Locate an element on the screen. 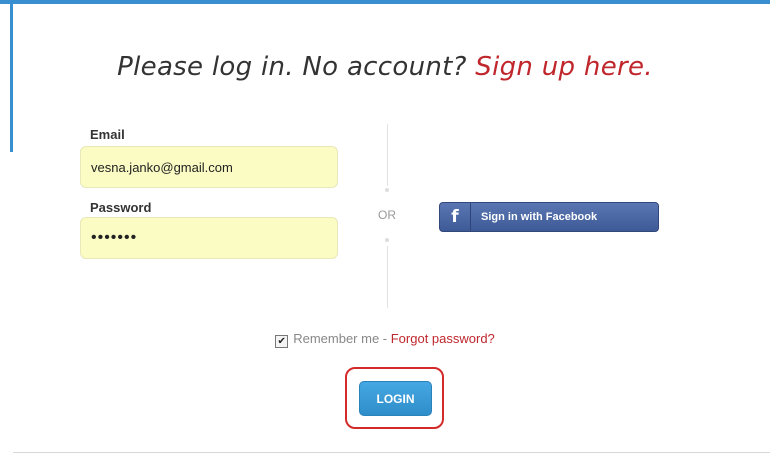 The width and height of the screenshot is (770, 457). remember-row: ✔ Remember me - Forgot password? is located at coordinates (385, 339).